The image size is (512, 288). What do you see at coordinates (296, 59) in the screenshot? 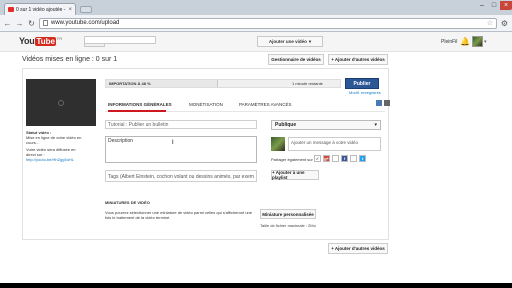
I see `video-manager-button: Gestionnaire de vidéos` at bounding box center [296, 59].